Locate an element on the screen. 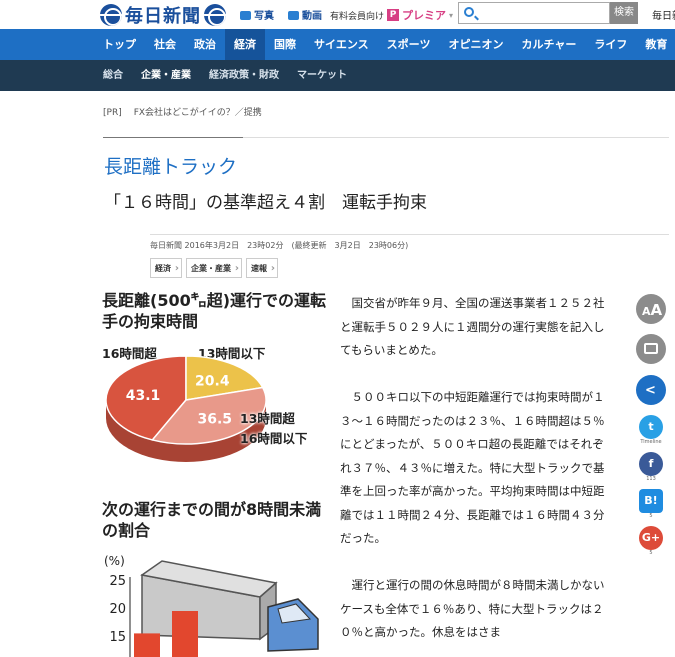 This screenshot has width=675, height=657. facebook-icon: f is located at coordinates (651, 464).